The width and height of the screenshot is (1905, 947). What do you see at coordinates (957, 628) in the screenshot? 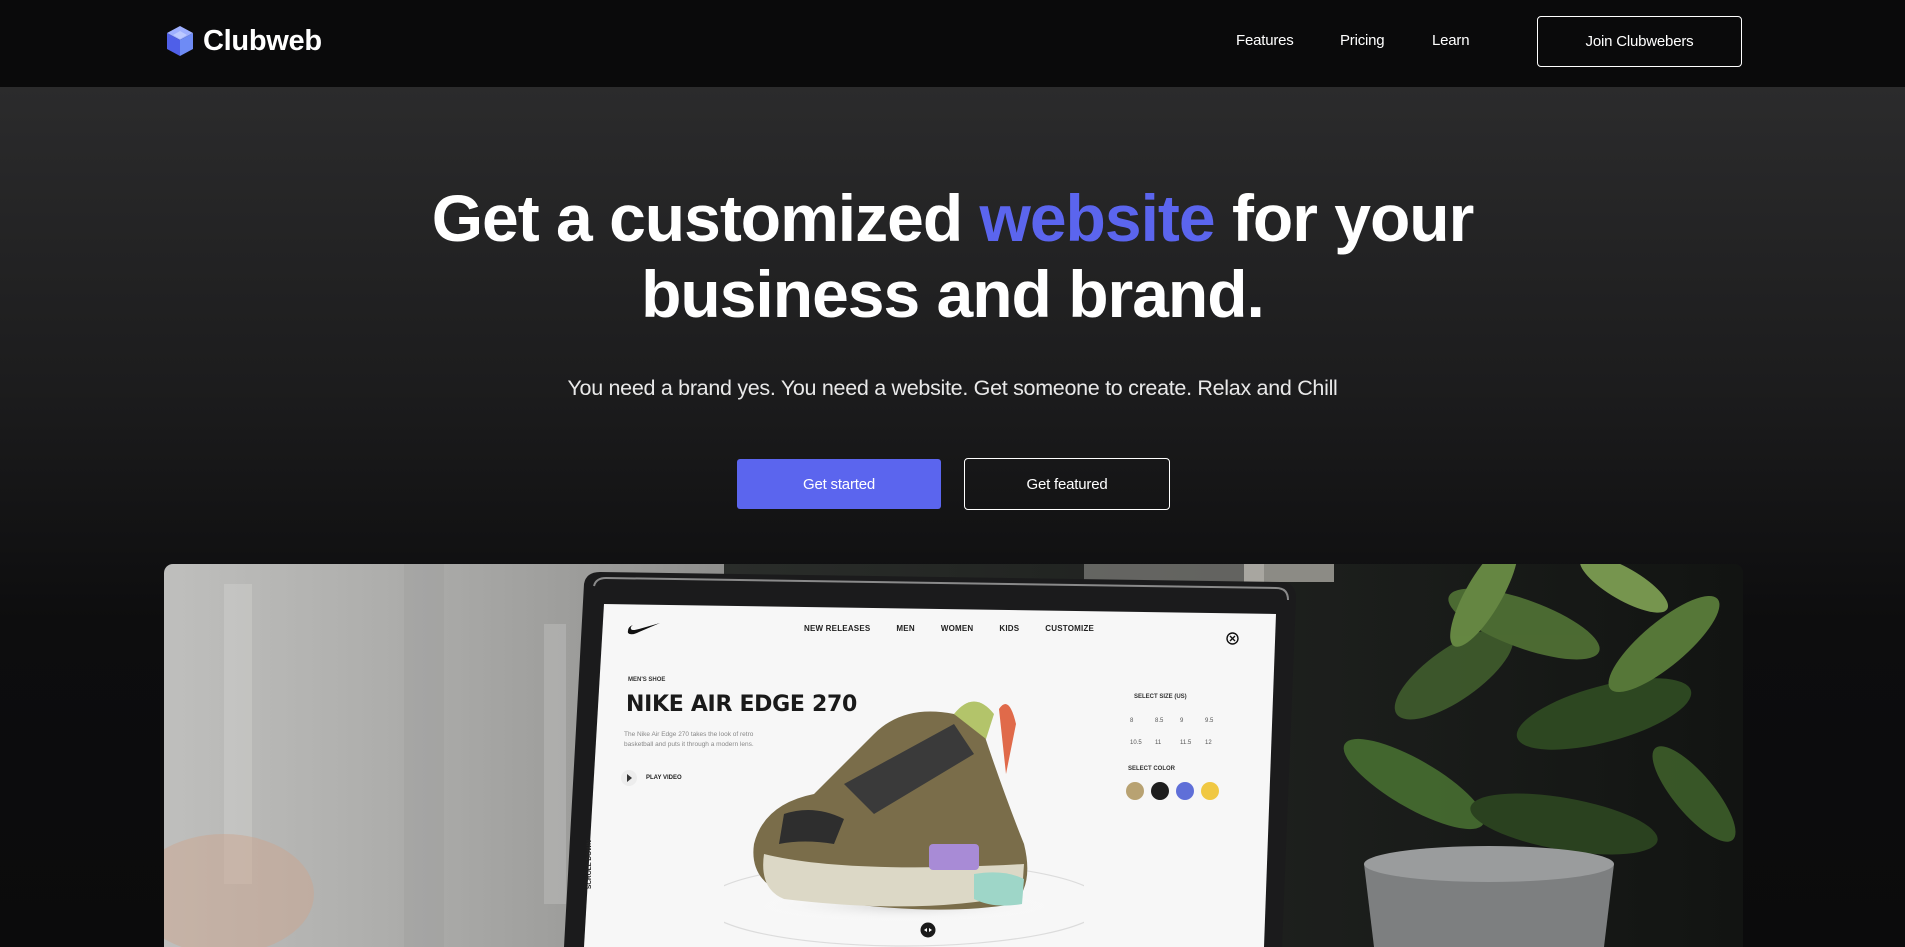
I see `shop-nav-women: WOMEN` at bounding box center [957, 628].